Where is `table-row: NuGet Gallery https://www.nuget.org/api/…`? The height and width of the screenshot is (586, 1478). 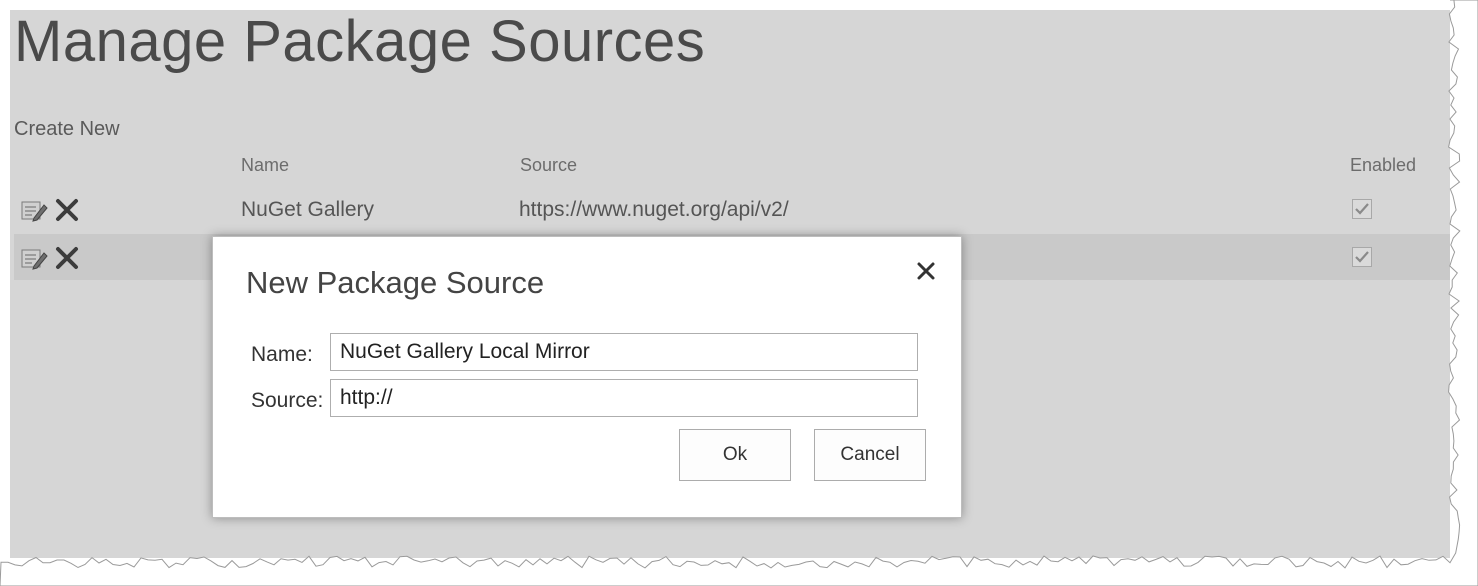 table-row: NuGet Gallery https://www.nuget.org/api/… is located at coordinates (732, 209).